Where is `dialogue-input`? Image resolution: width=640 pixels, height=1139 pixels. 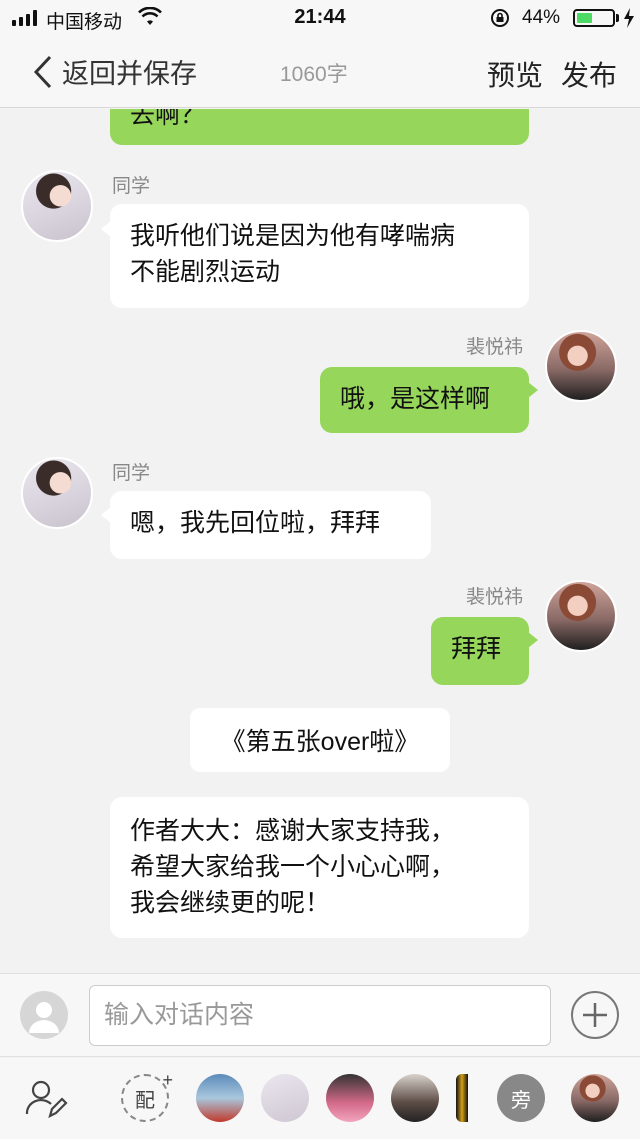
dialogue-input is located at coordinates (320, 1015).